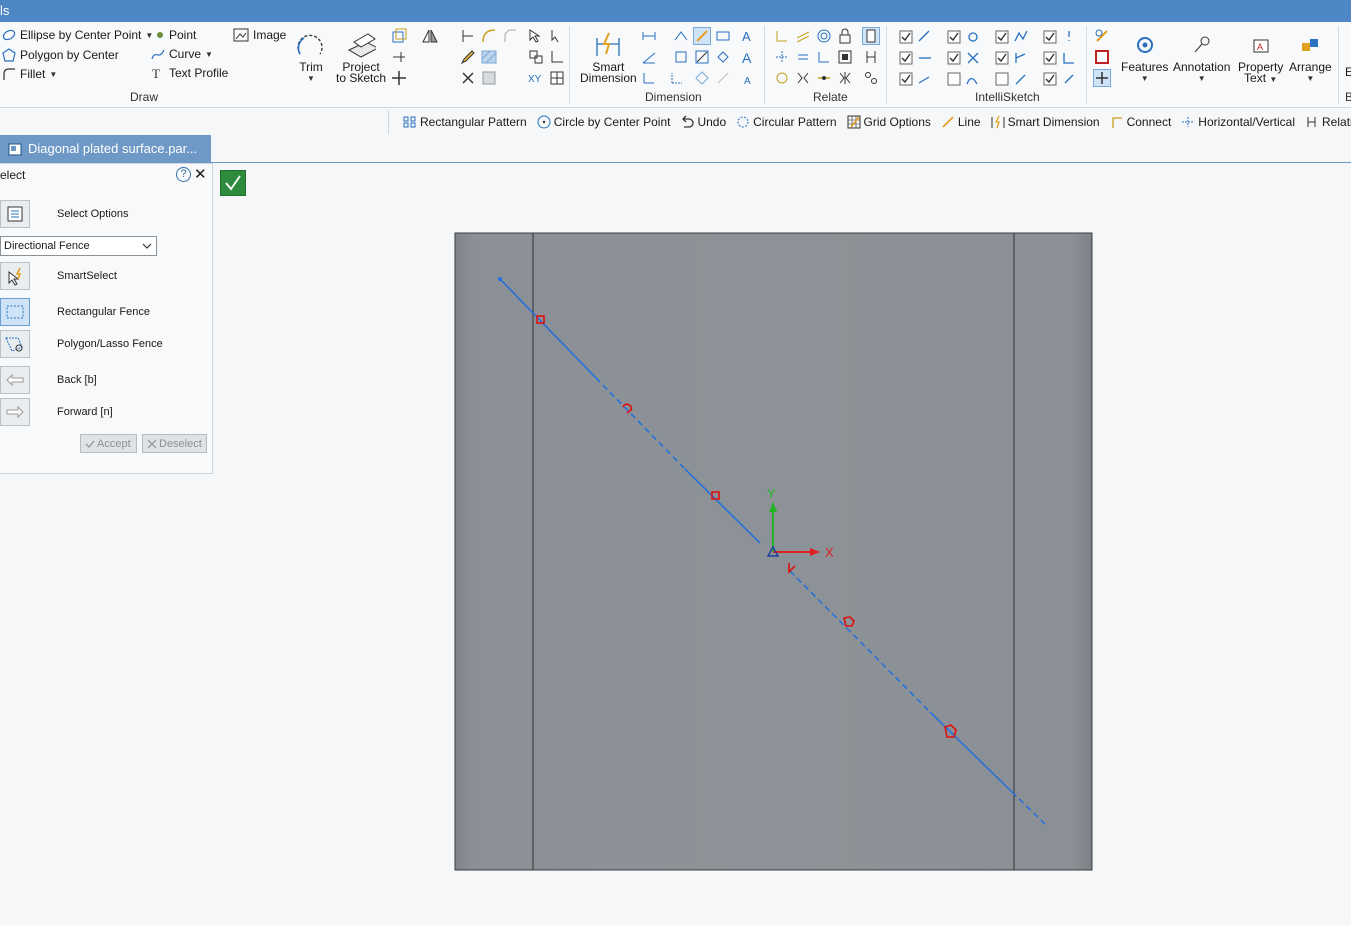  What do you see at coordinates (77, 35) in the screenshot?
I see `ellipse-by-center-button: Ellipse by Center Point ▼` at bounding box center [77, 35].